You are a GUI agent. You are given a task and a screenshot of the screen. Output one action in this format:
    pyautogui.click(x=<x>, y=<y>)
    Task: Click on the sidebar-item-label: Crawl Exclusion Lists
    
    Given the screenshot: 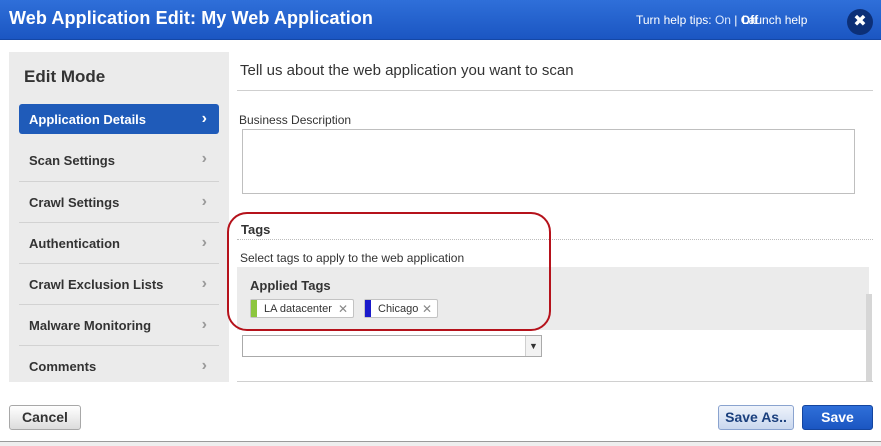 What is the action you would take?
    pyautogui.click(x=96, y=284)
    